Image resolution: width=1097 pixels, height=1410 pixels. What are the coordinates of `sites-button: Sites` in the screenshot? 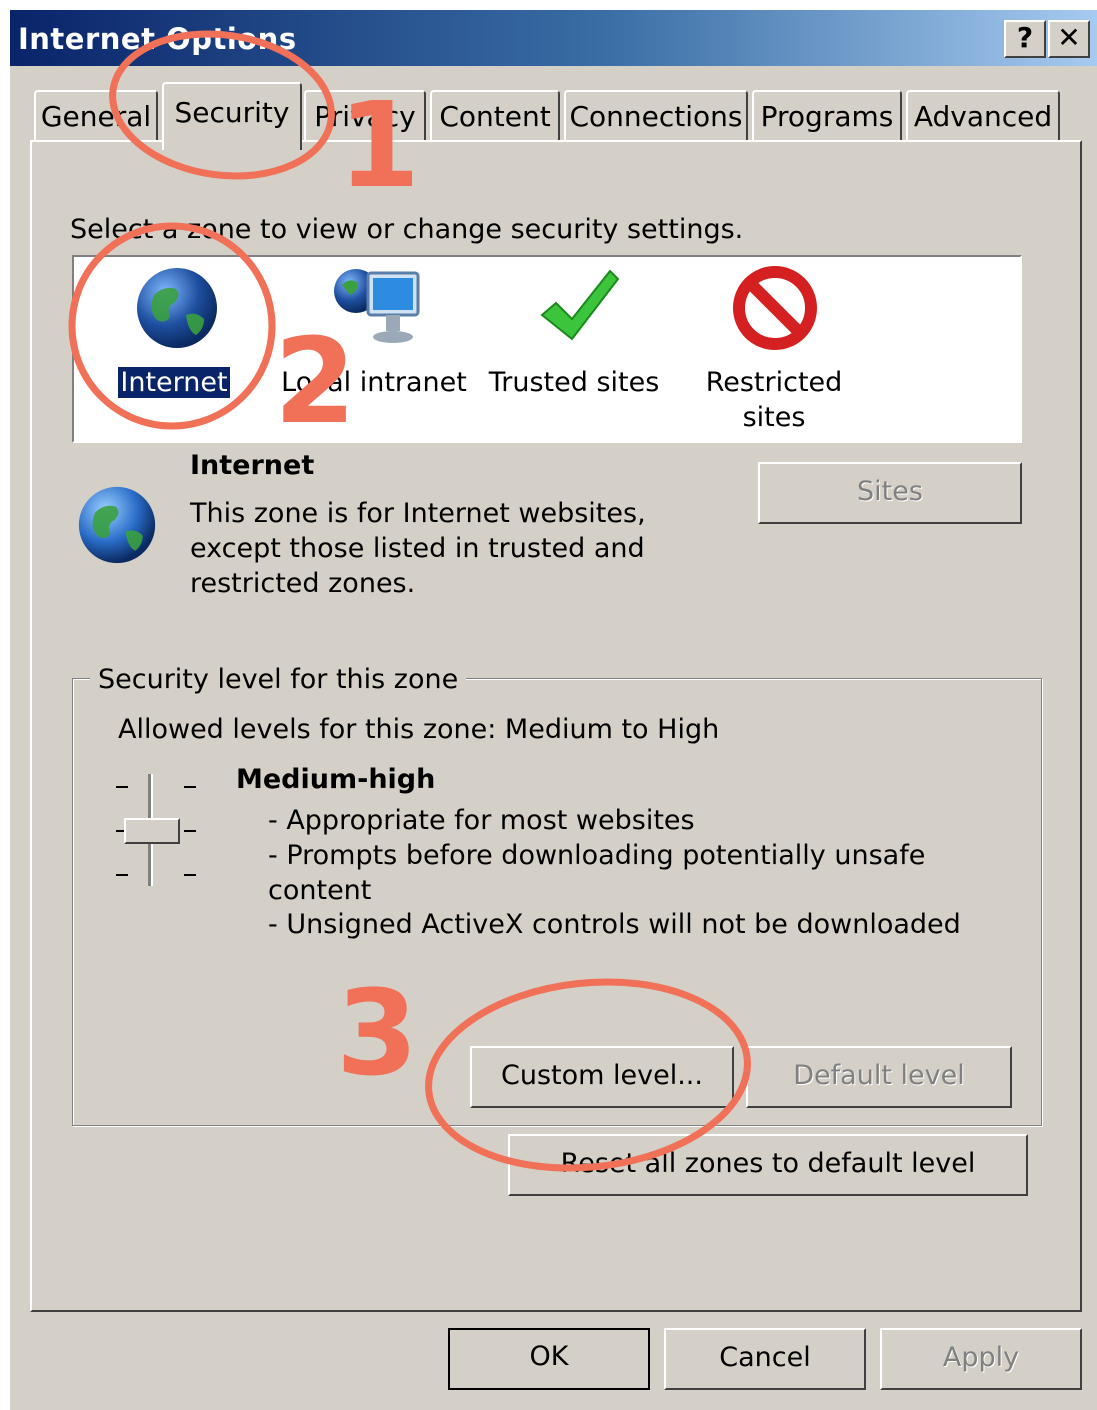 It's located at (890, 493).